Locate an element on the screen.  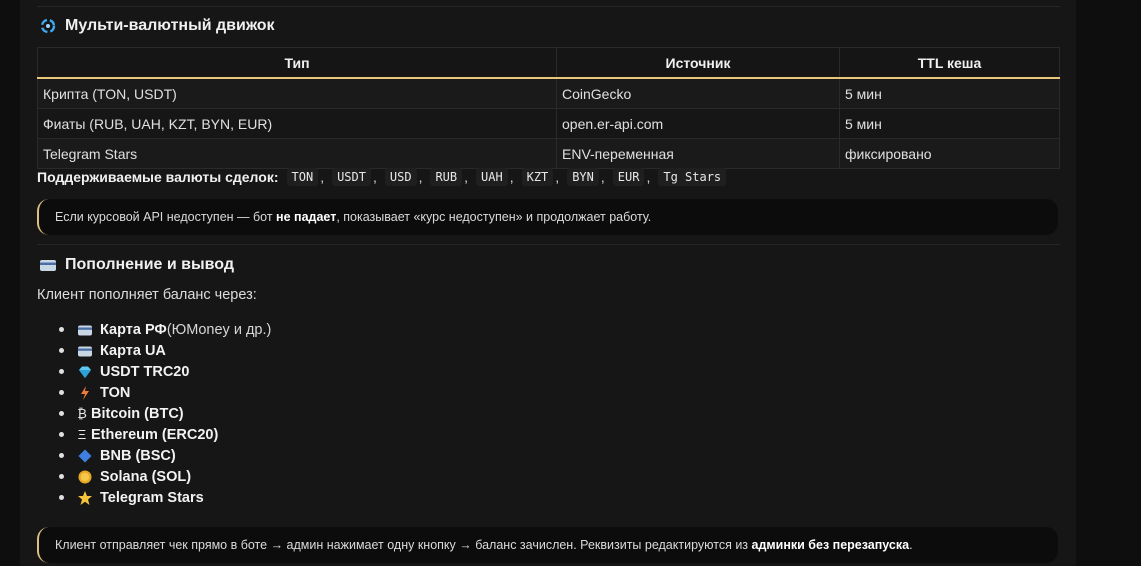
cycle-icon is located at coordinates (48, 26).